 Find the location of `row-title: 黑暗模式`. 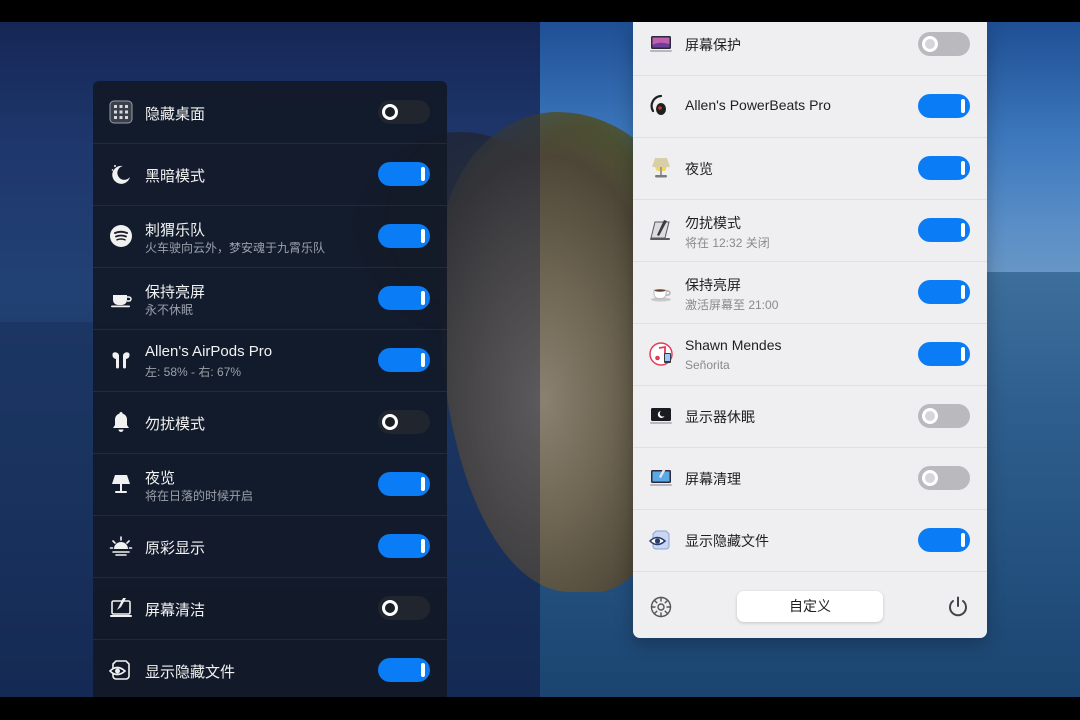

row-title: 黑暗模式 is located at coordinates (175, 176).